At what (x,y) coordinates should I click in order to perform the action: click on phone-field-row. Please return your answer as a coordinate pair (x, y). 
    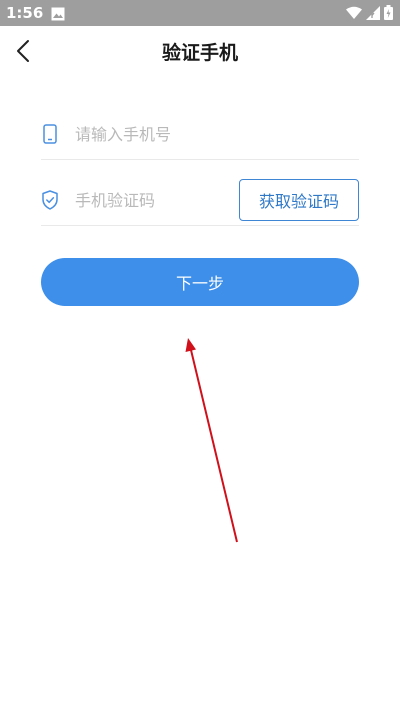
    Looking at the image, I should click on (200, 134).